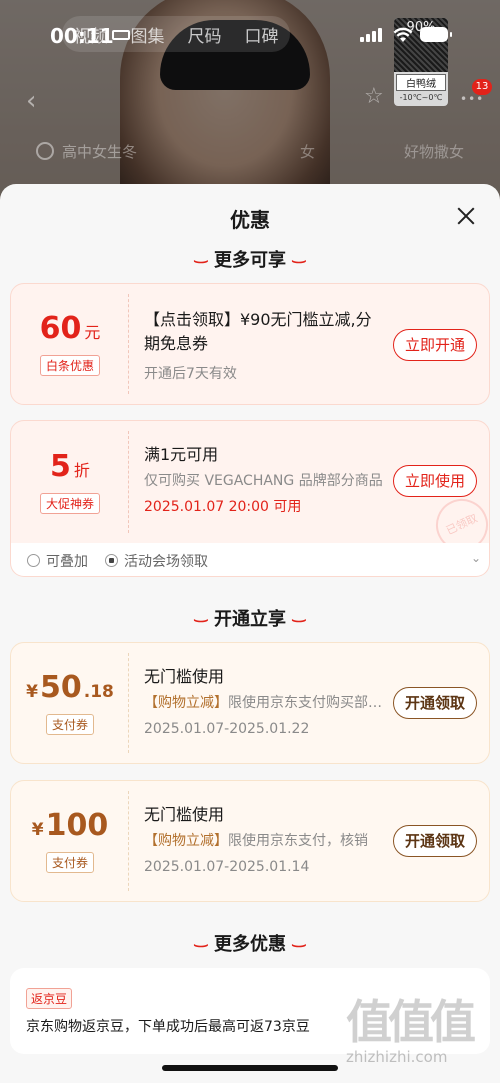  What do you see at coordinates (227, 729) in the screenshot?
I see `coupon-date: 2025.01.07-2025.01.22` at bounding box center [227, 729].